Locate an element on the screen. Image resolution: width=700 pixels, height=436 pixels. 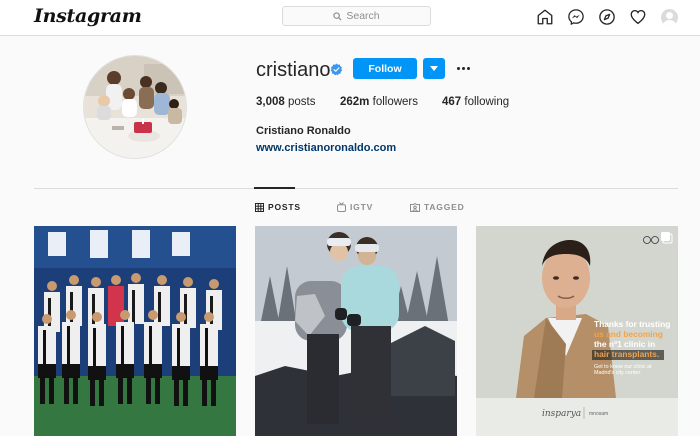
search-input: Search is located at coordinates (356, 16).